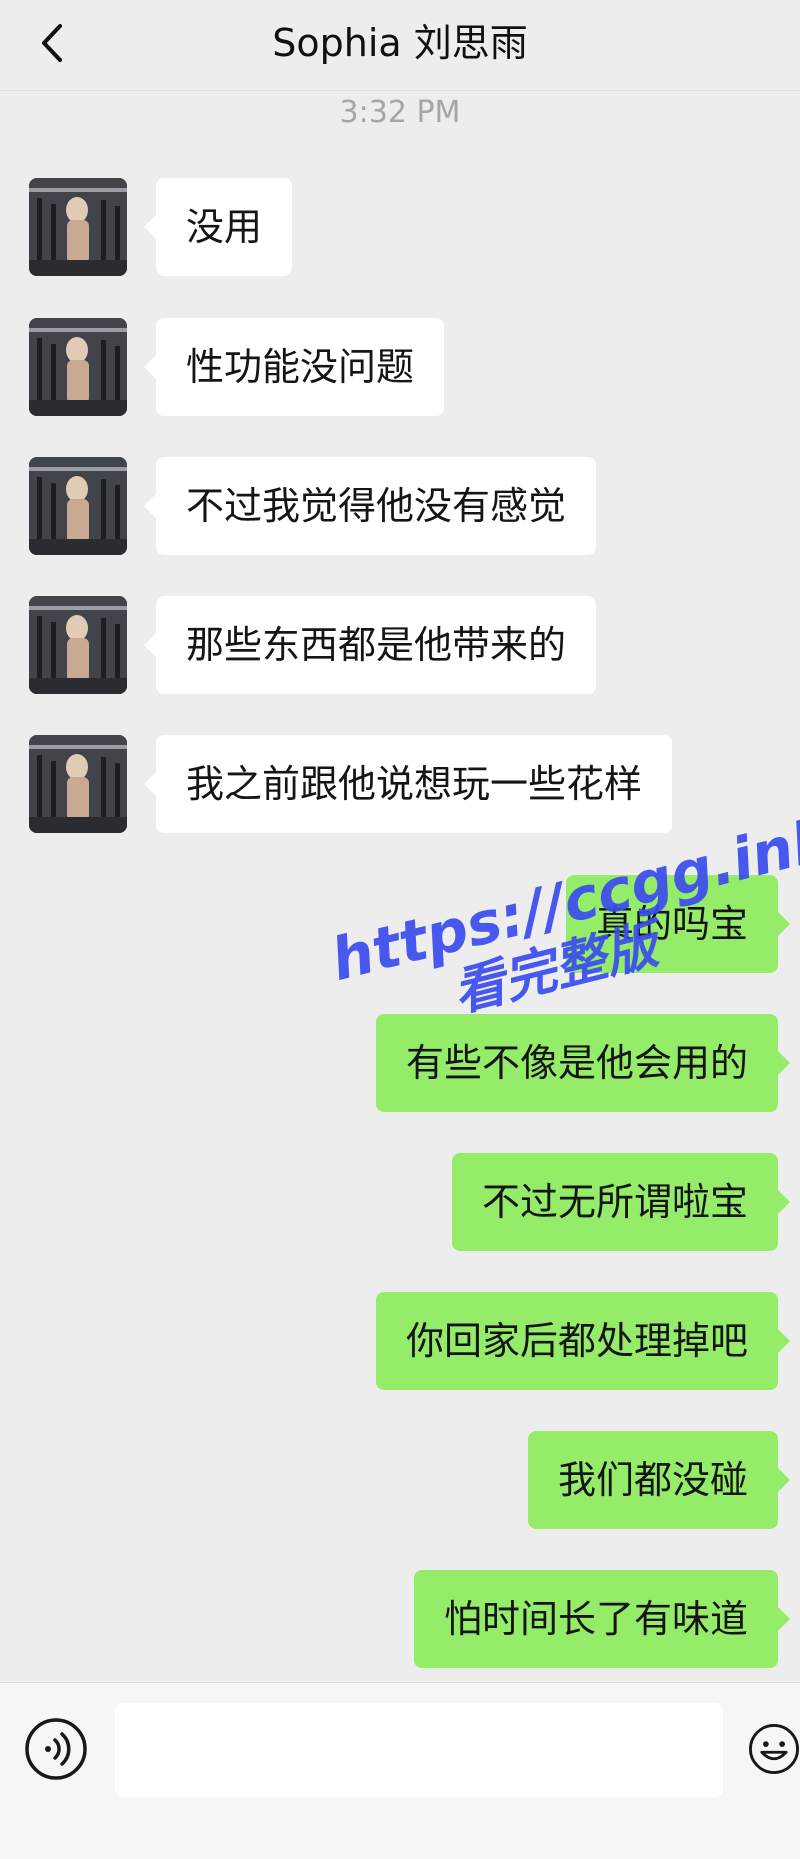 The height and width of the screenshot is (1859, 800). I want to click on message-timestamp: 3:32 PM, so click(400, 112).